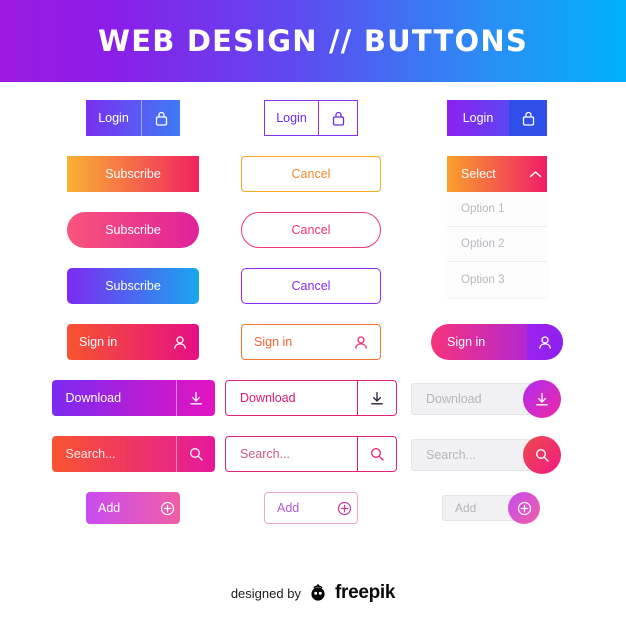 The width and height of the screenshot is (626, 626). I want to click on row-add: Add, so click(133, 520).